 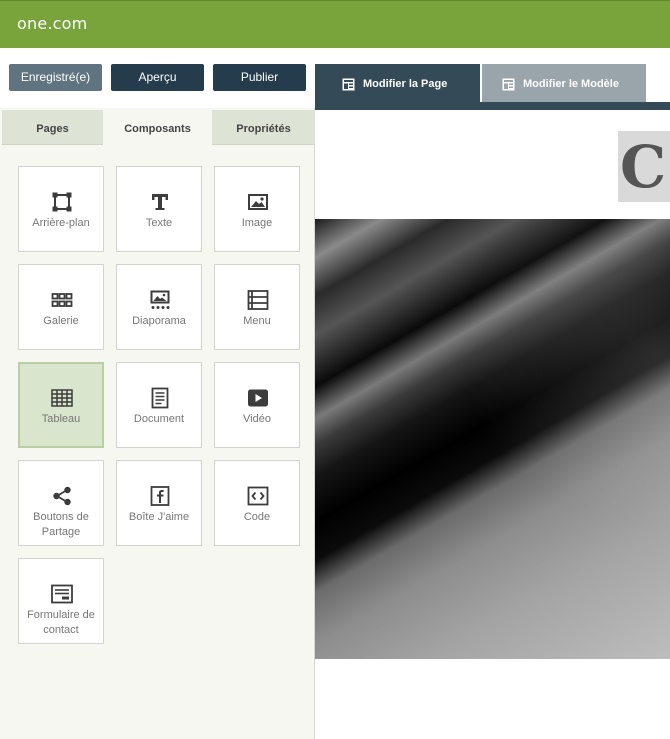 I want to click on component-share-buttons: Boutons de Partage, so click(x=61, y=503).